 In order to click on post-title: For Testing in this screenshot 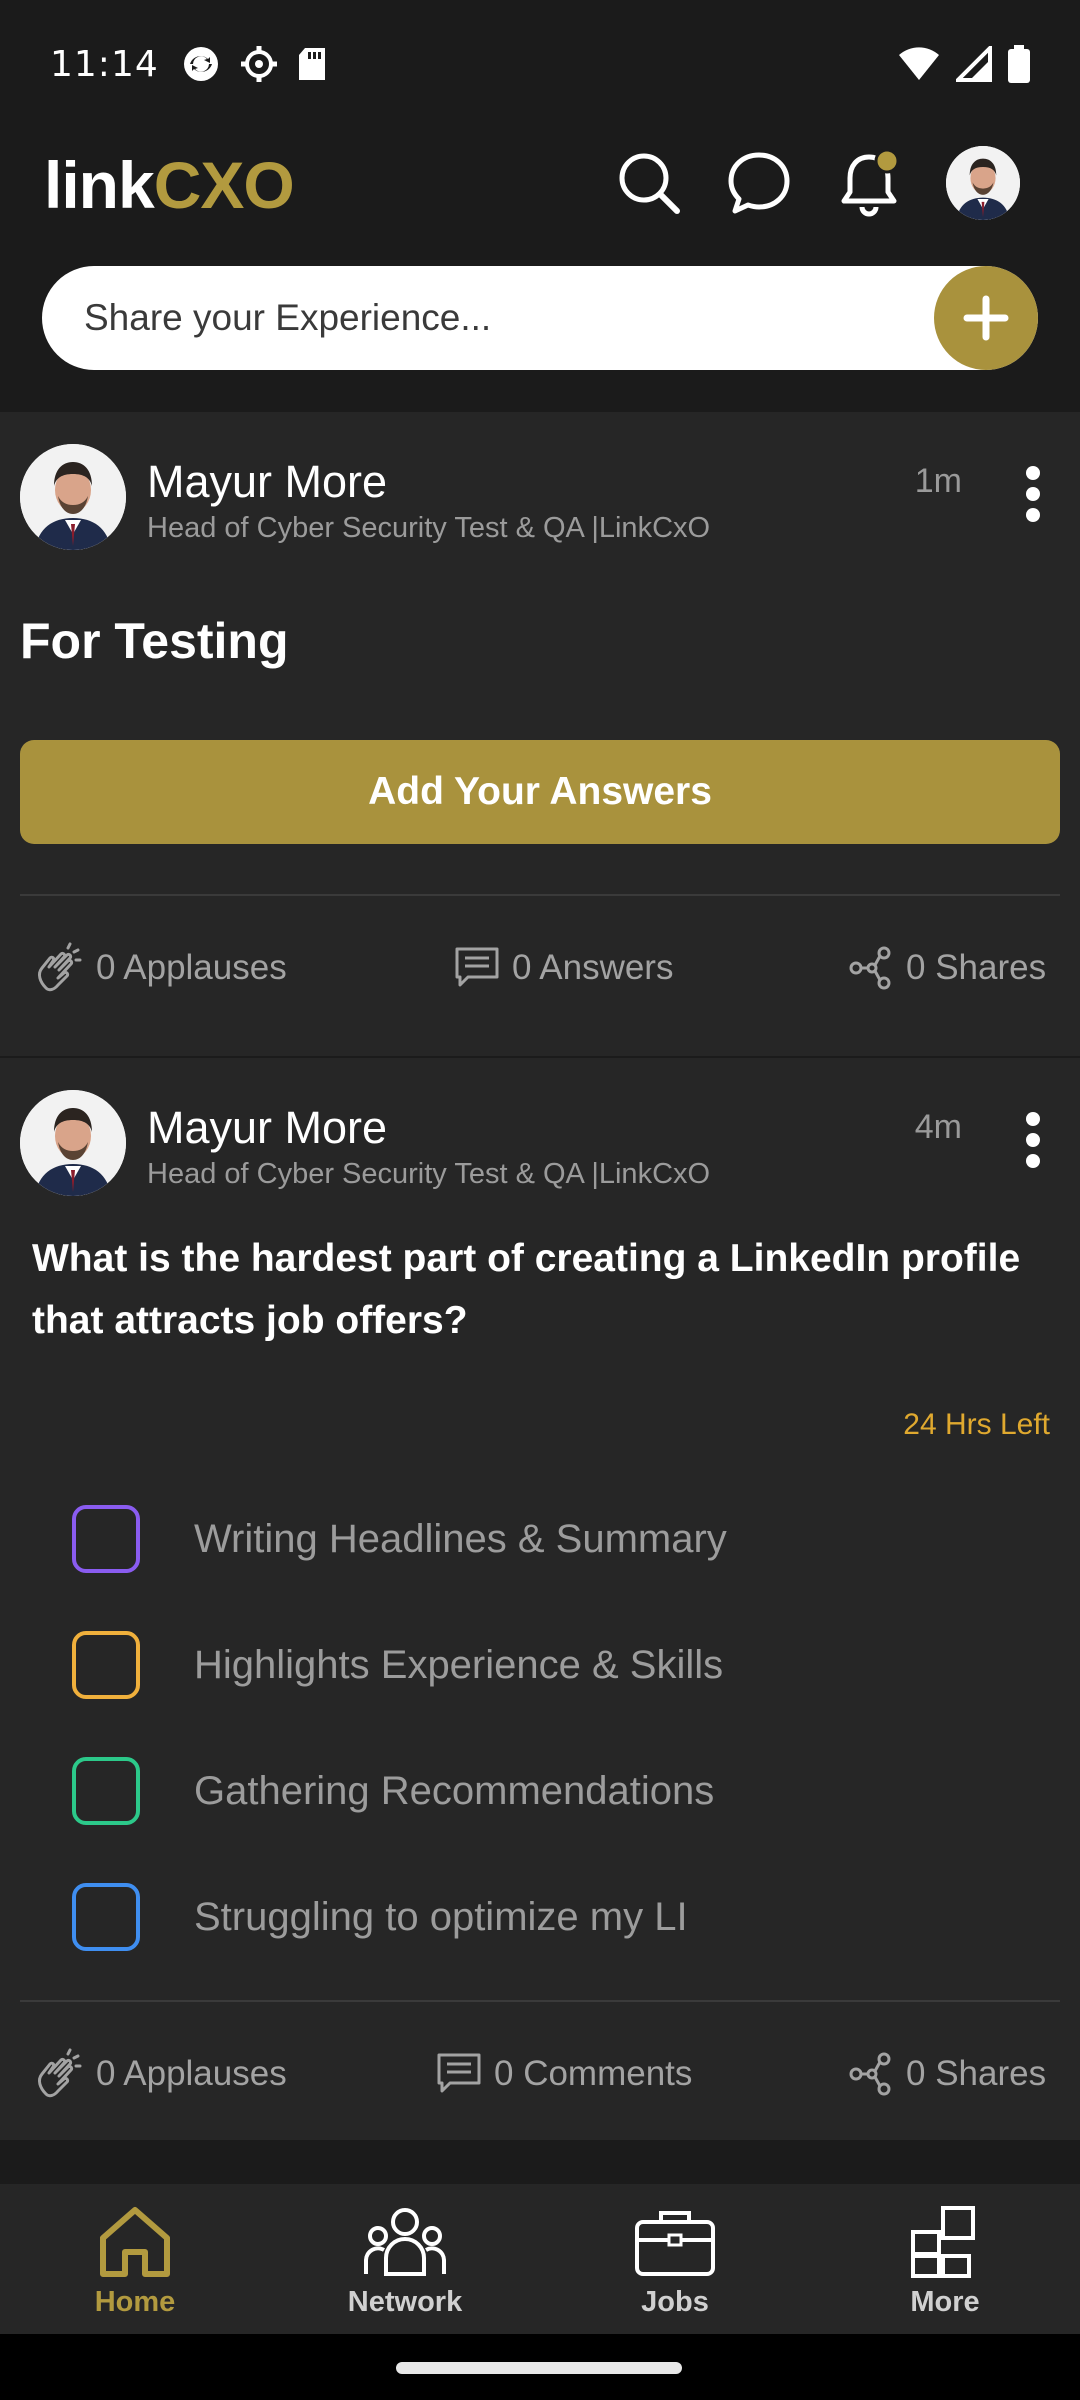, I will do `click(154, 641)`.